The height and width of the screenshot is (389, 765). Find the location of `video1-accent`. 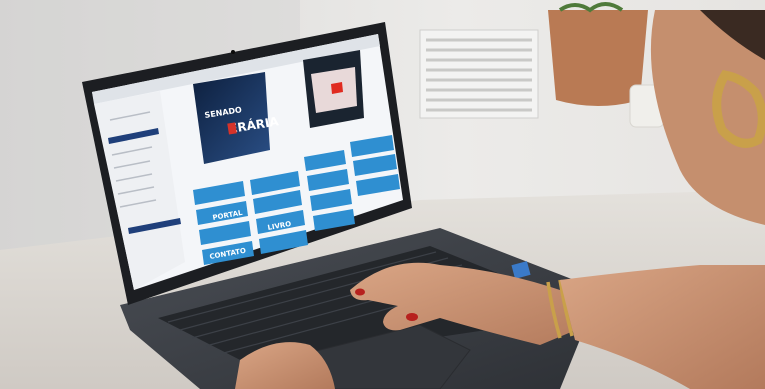

video1-accent is located at coordinates (232, 128).